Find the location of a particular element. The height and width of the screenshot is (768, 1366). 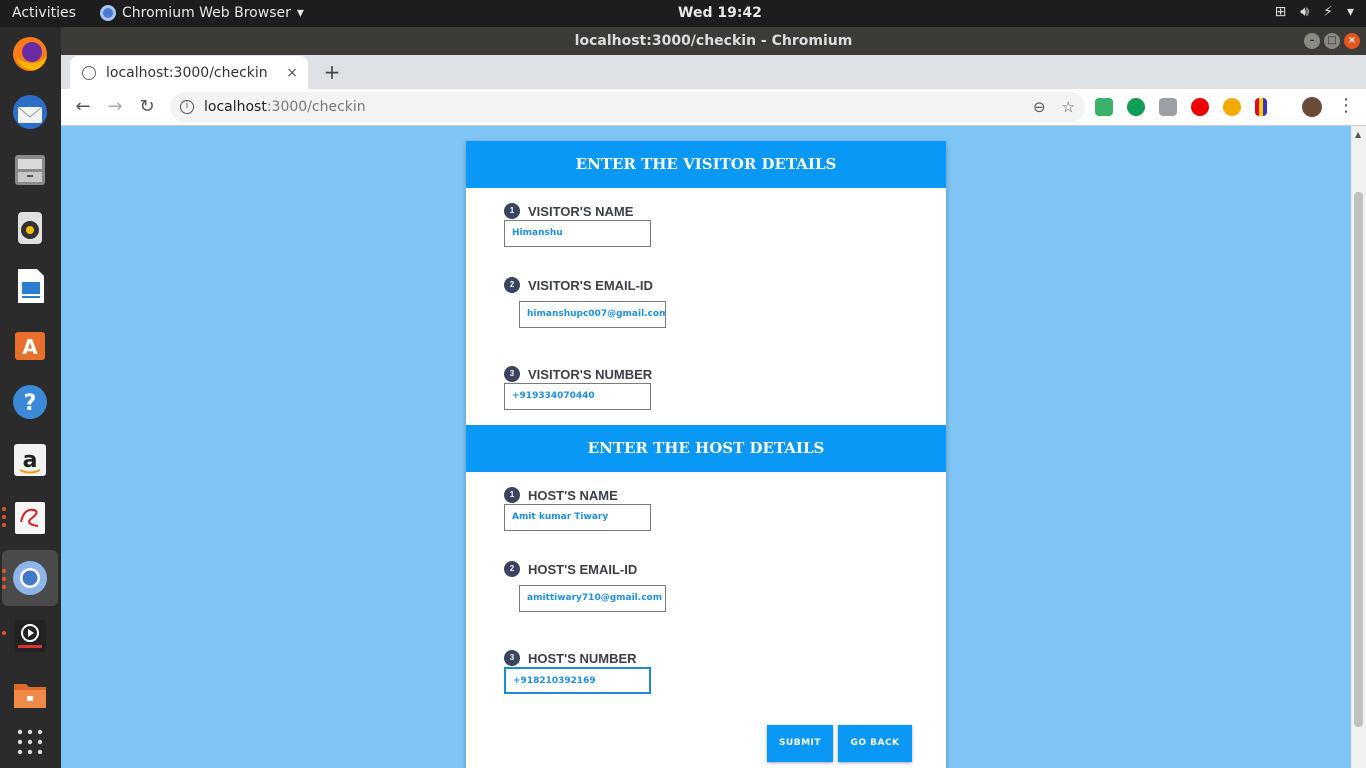

zoom-icon: ⊖ is located at coordinates (1039, 107).